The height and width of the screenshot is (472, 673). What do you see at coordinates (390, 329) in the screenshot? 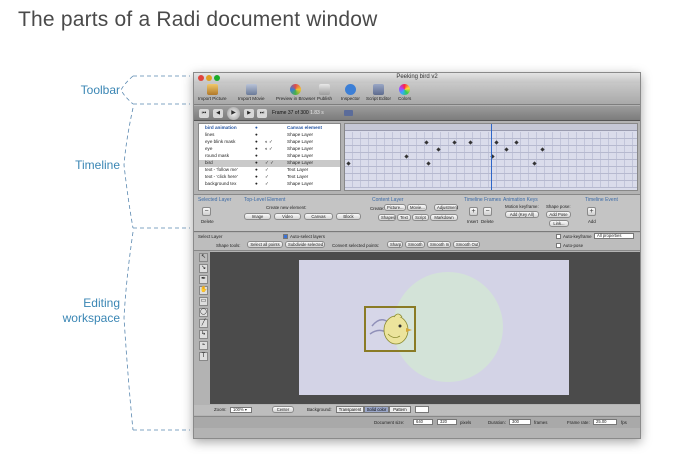
I see `selected-bird-shape` at bounding box center [390, 329].